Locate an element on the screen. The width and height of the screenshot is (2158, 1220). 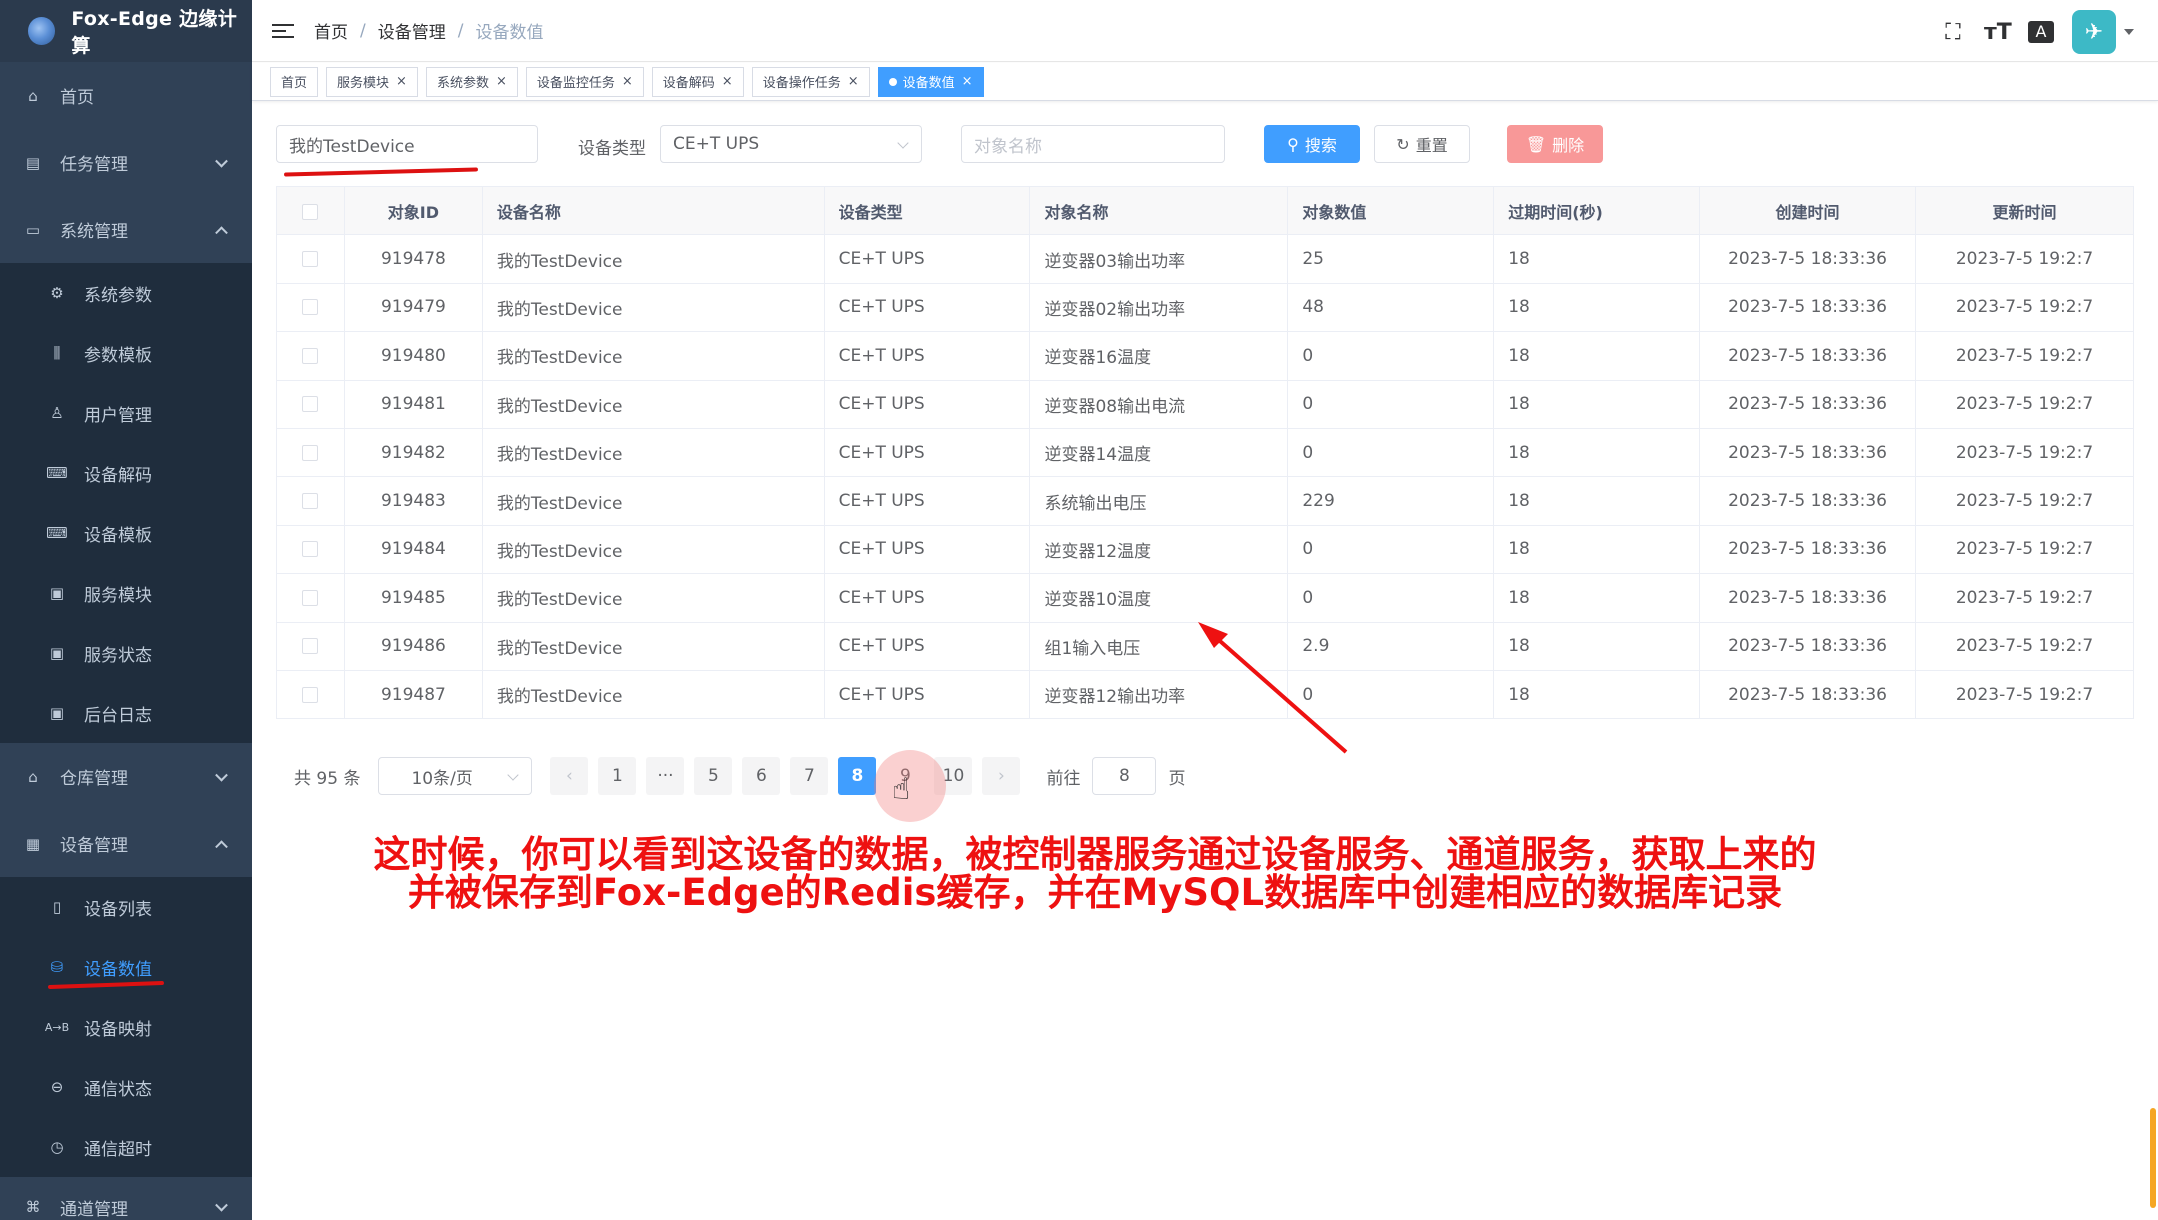
sidebar-item-channel-management: ⌘ 通道管理 is located at coordinates (126, 1198).